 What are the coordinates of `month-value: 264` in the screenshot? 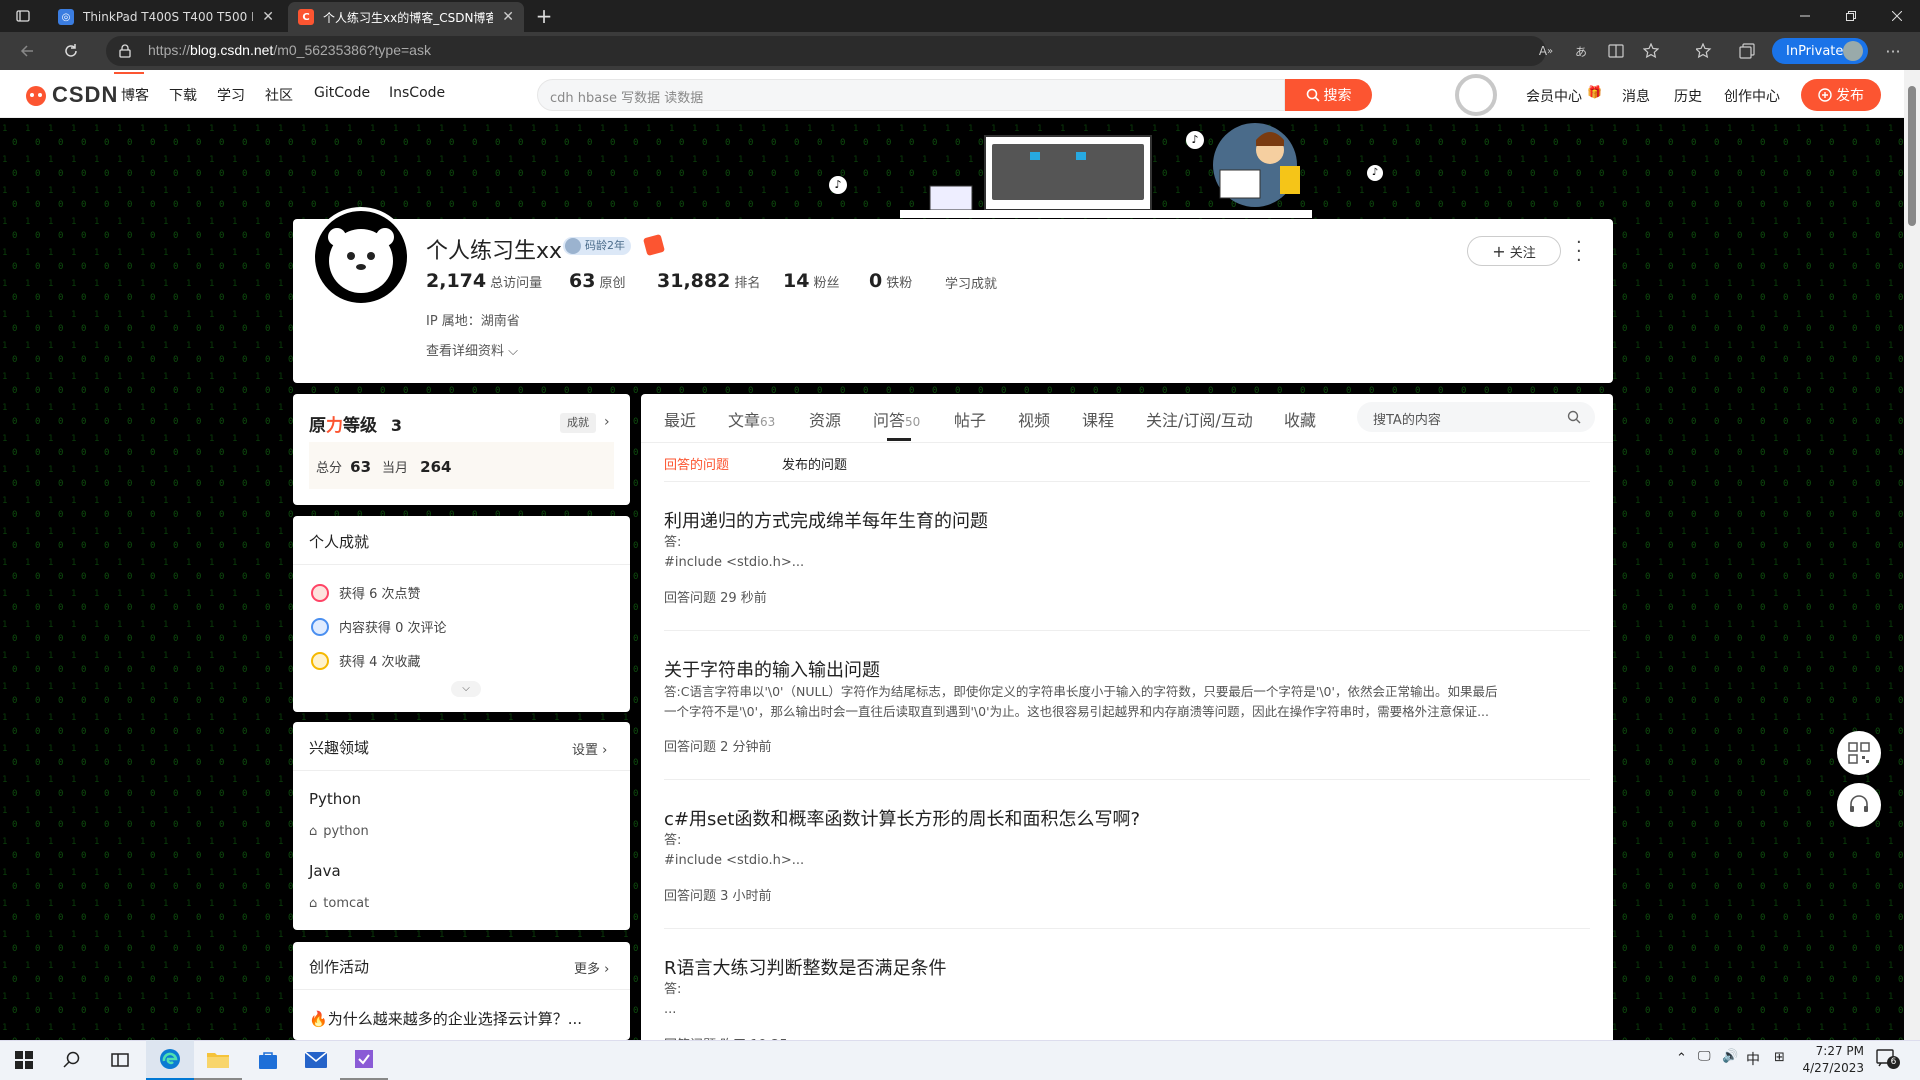 It's located at (436, 467).